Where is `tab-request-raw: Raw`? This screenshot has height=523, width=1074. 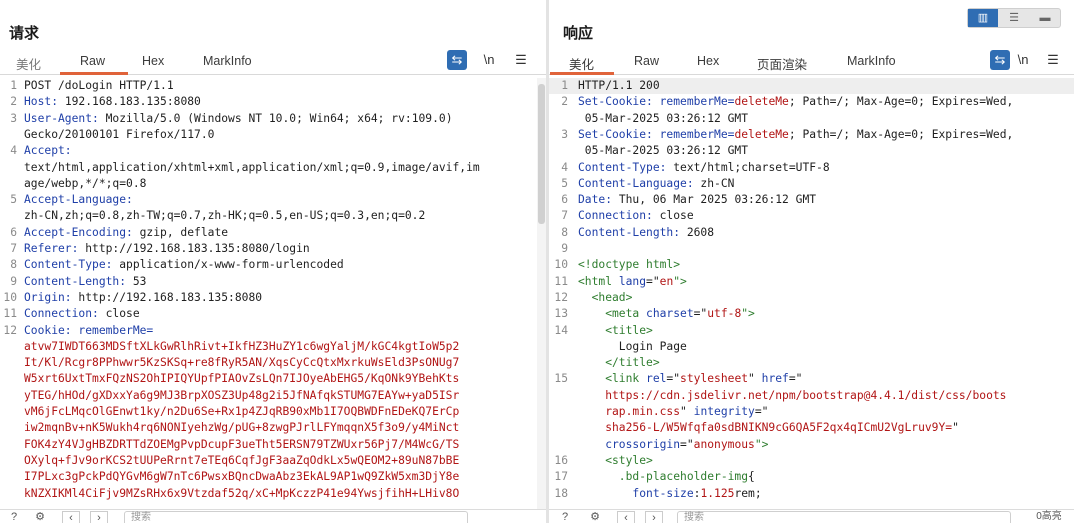
tab-request-raw: Raw is located at coordinates (92, 61).